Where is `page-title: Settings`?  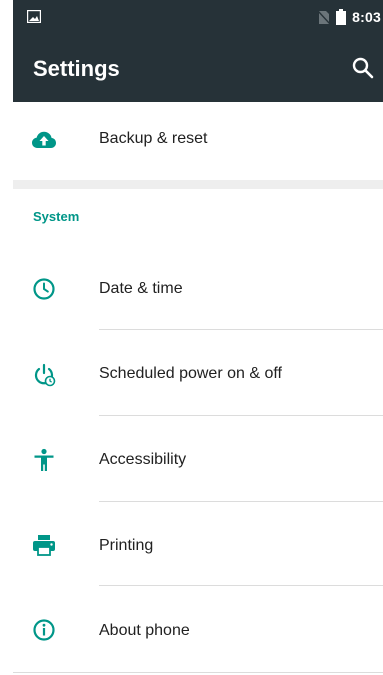 page-title: Settings is located at coordinates (76, 68).